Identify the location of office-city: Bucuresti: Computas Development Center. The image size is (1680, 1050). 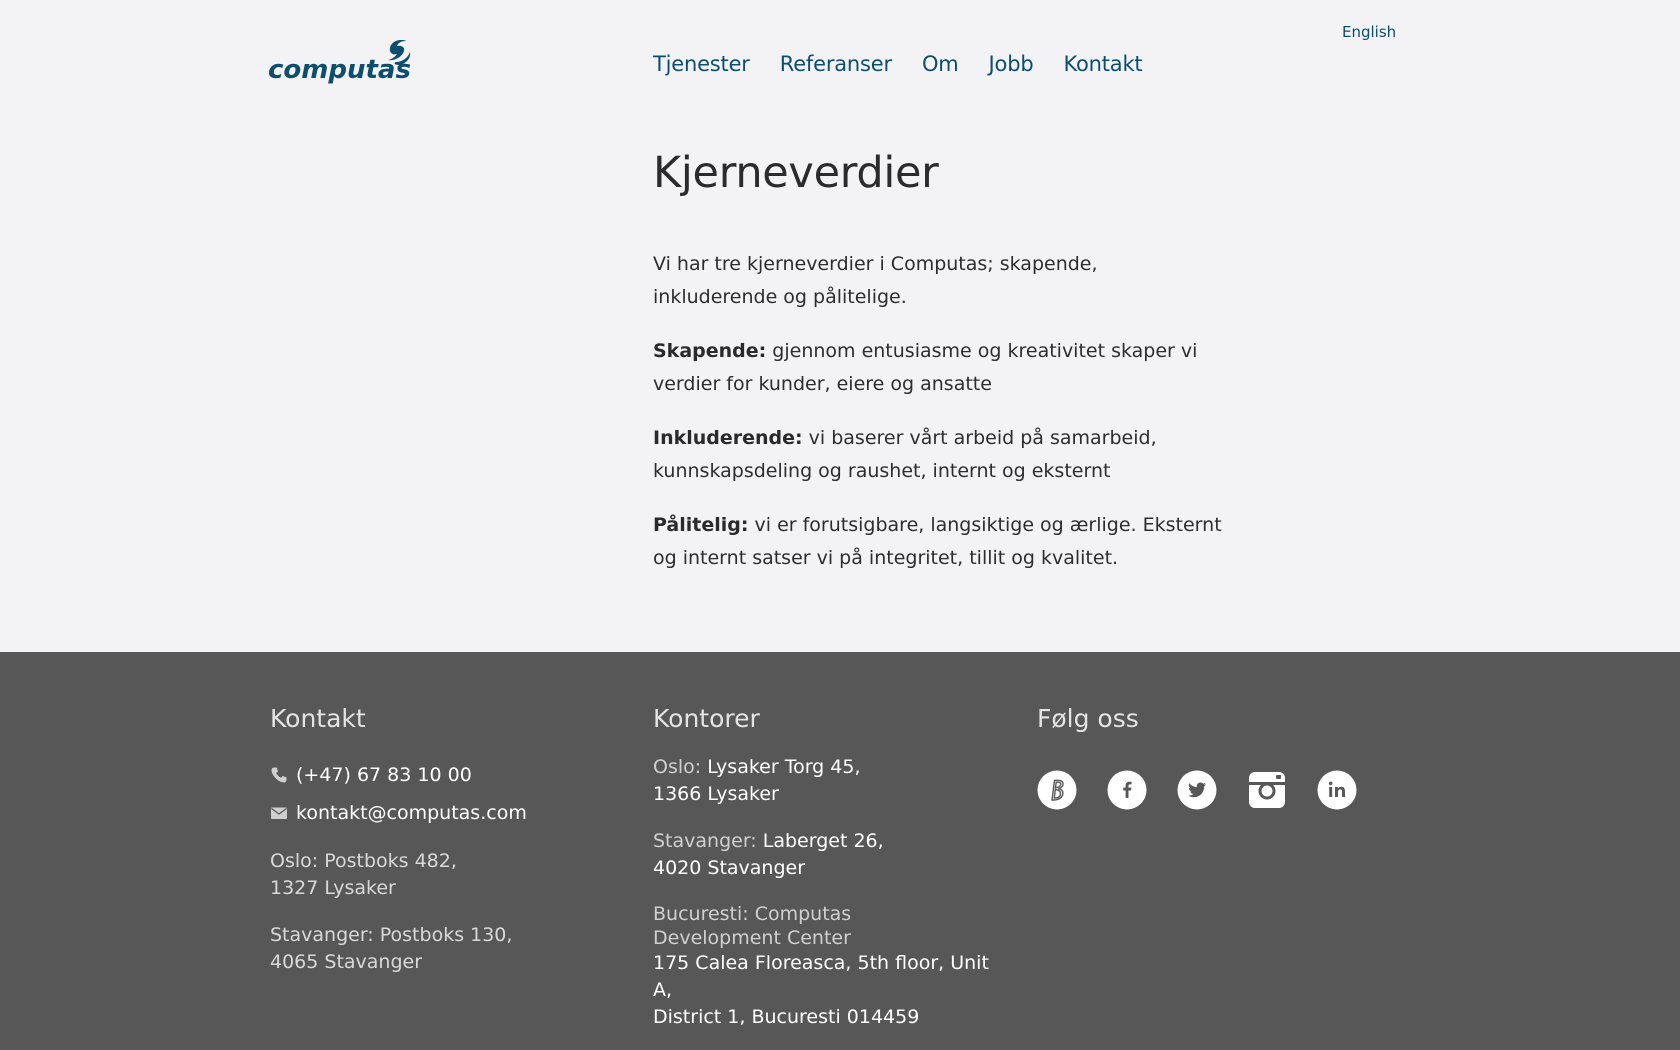
(752, 926).